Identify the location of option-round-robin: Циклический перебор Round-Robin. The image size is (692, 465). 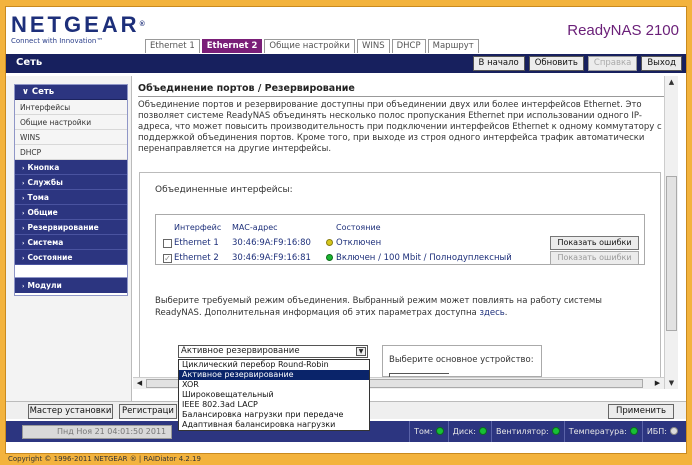
(274, 365).